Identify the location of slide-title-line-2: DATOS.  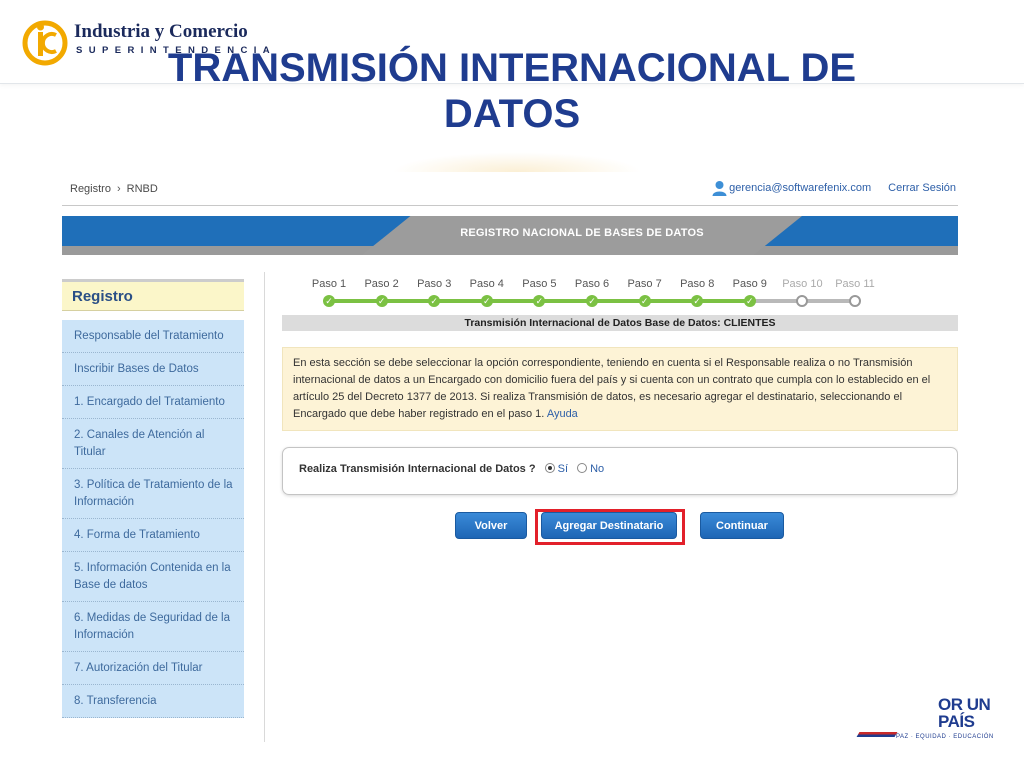
(512, 114).